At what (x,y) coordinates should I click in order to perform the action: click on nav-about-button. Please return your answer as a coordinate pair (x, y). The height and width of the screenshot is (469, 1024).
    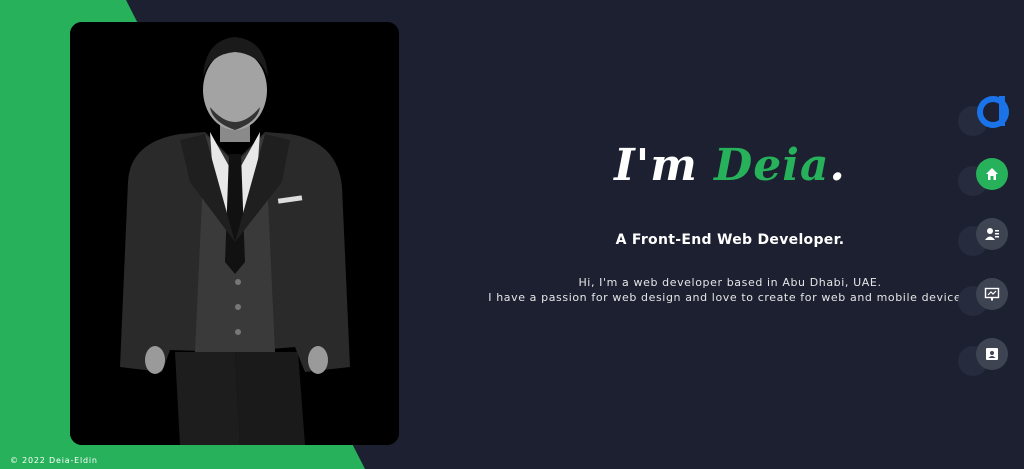
    Looking at the image, I should click on (992, 234).